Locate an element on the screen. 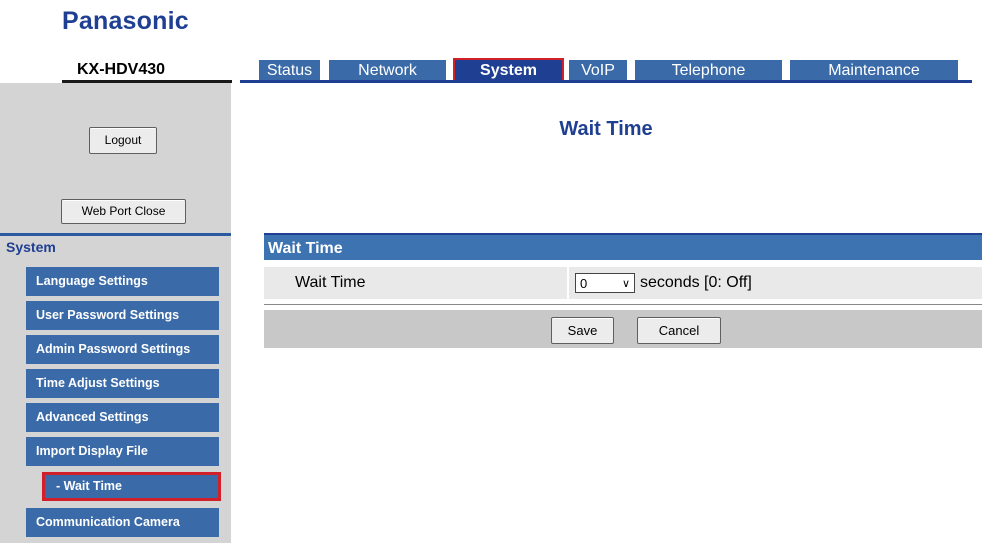 This screenshot has height=543, width=994. sidebar-item-language-settings: Language Settings is located at coordinates (122, 281).